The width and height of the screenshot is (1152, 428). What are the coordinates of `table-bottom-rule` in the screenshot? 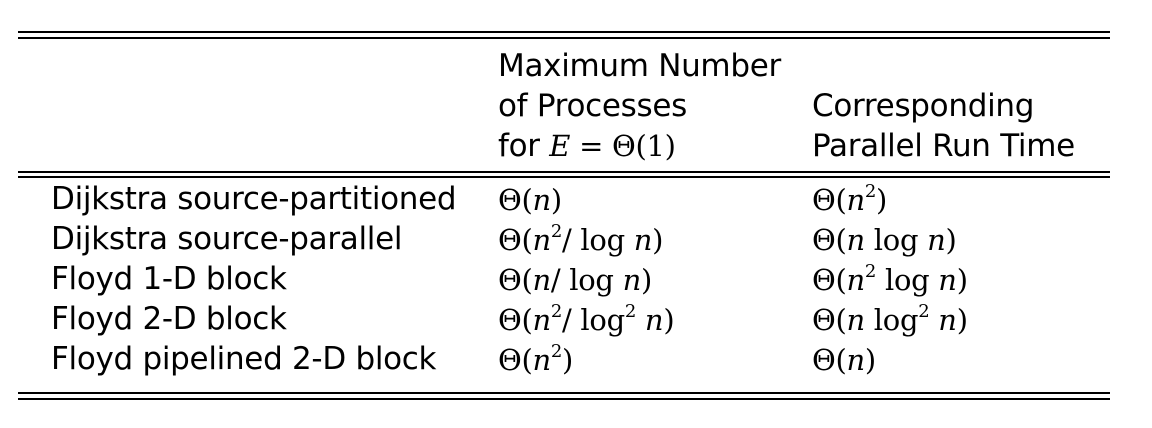 It's located at (564, 393).